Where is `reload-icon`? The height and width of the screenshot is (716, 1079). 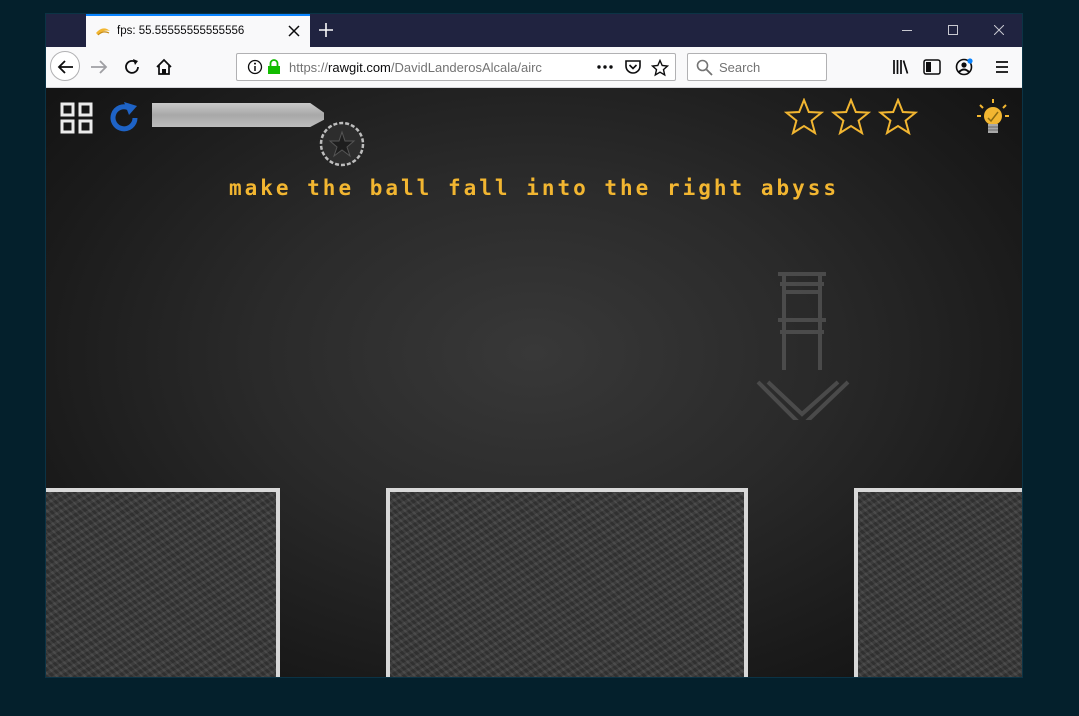 reload-icon is located at coordinates (124, 118).